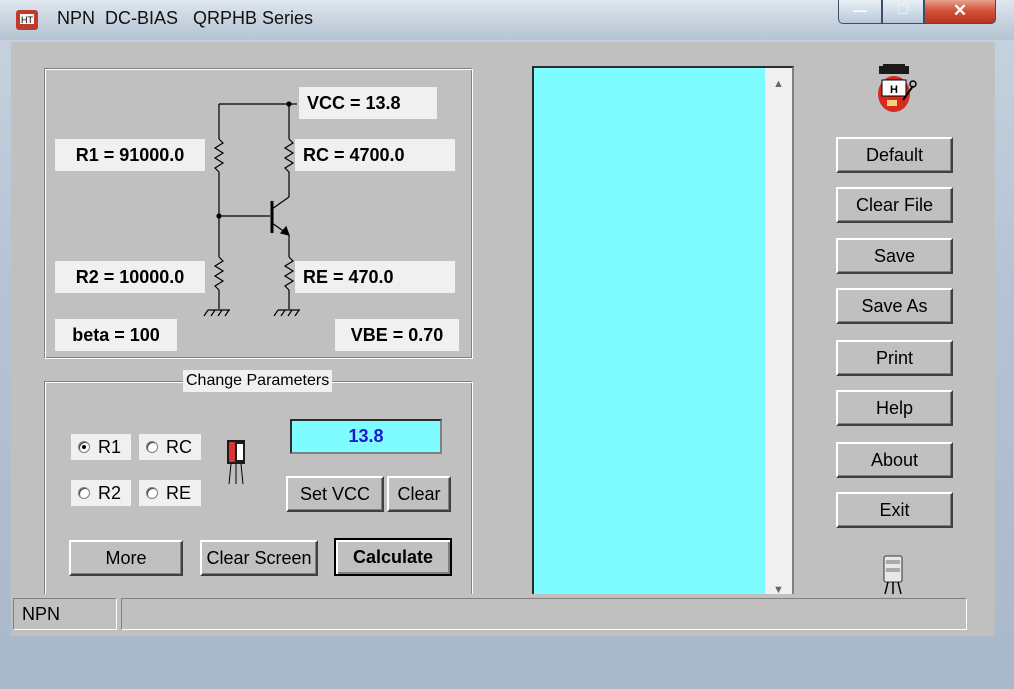 The height and width of the screenshot is (689, 1014). I want to click on rc-label: RC = 4700.0, so click(375, 155).